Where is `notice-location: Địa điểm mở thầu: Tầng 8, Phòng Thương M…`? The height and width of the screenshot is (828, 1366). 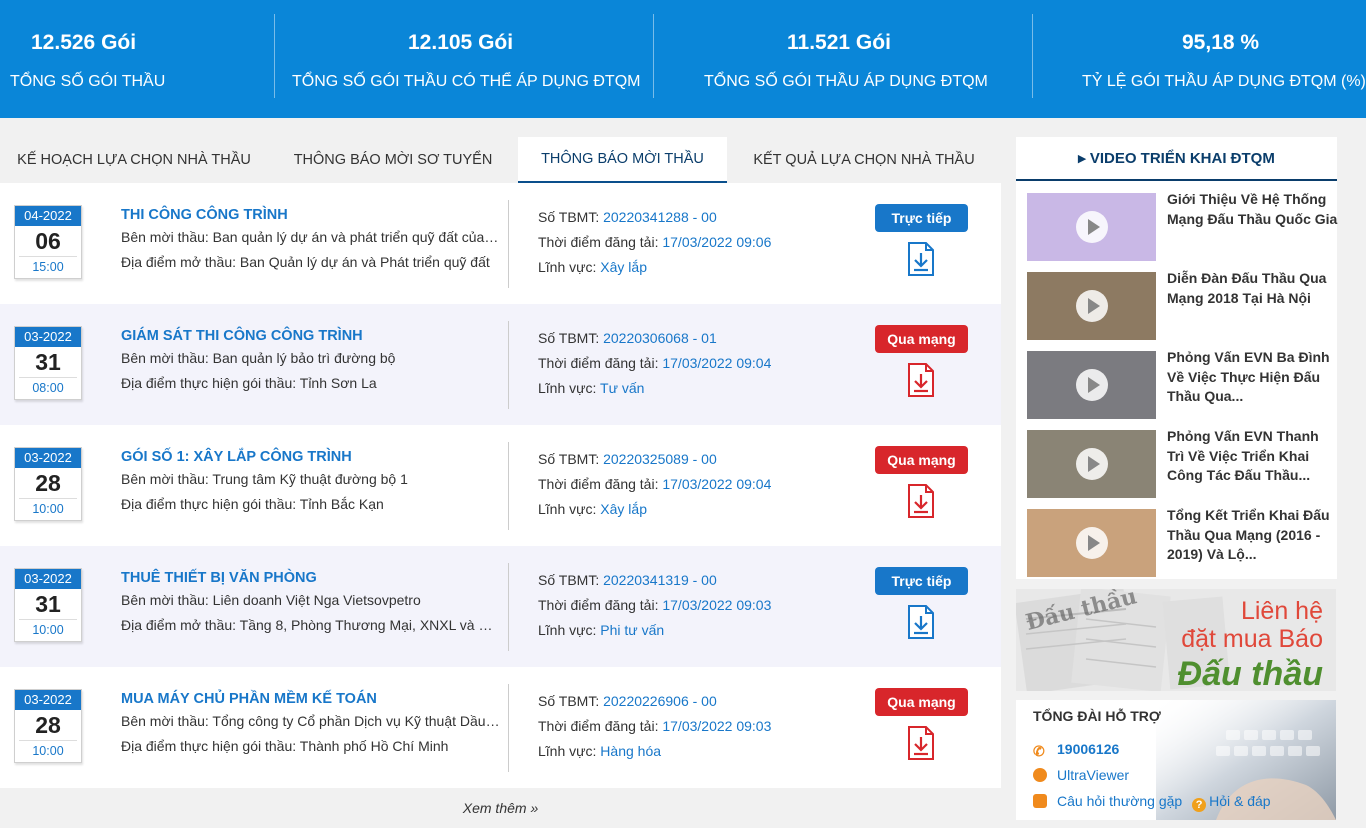 notice-location: Địa điểm mở thầu: Tầng 8, Phòng Thương M… is located at coordinates (311, 625).